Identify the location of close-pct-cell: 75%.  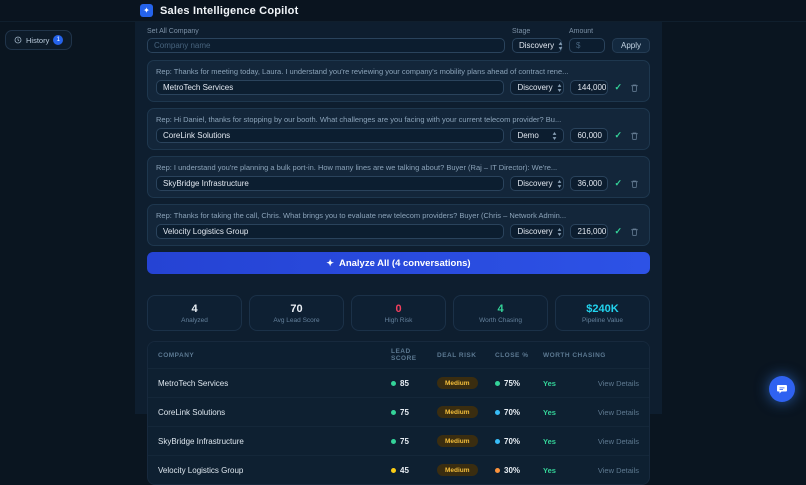
(519, 383).